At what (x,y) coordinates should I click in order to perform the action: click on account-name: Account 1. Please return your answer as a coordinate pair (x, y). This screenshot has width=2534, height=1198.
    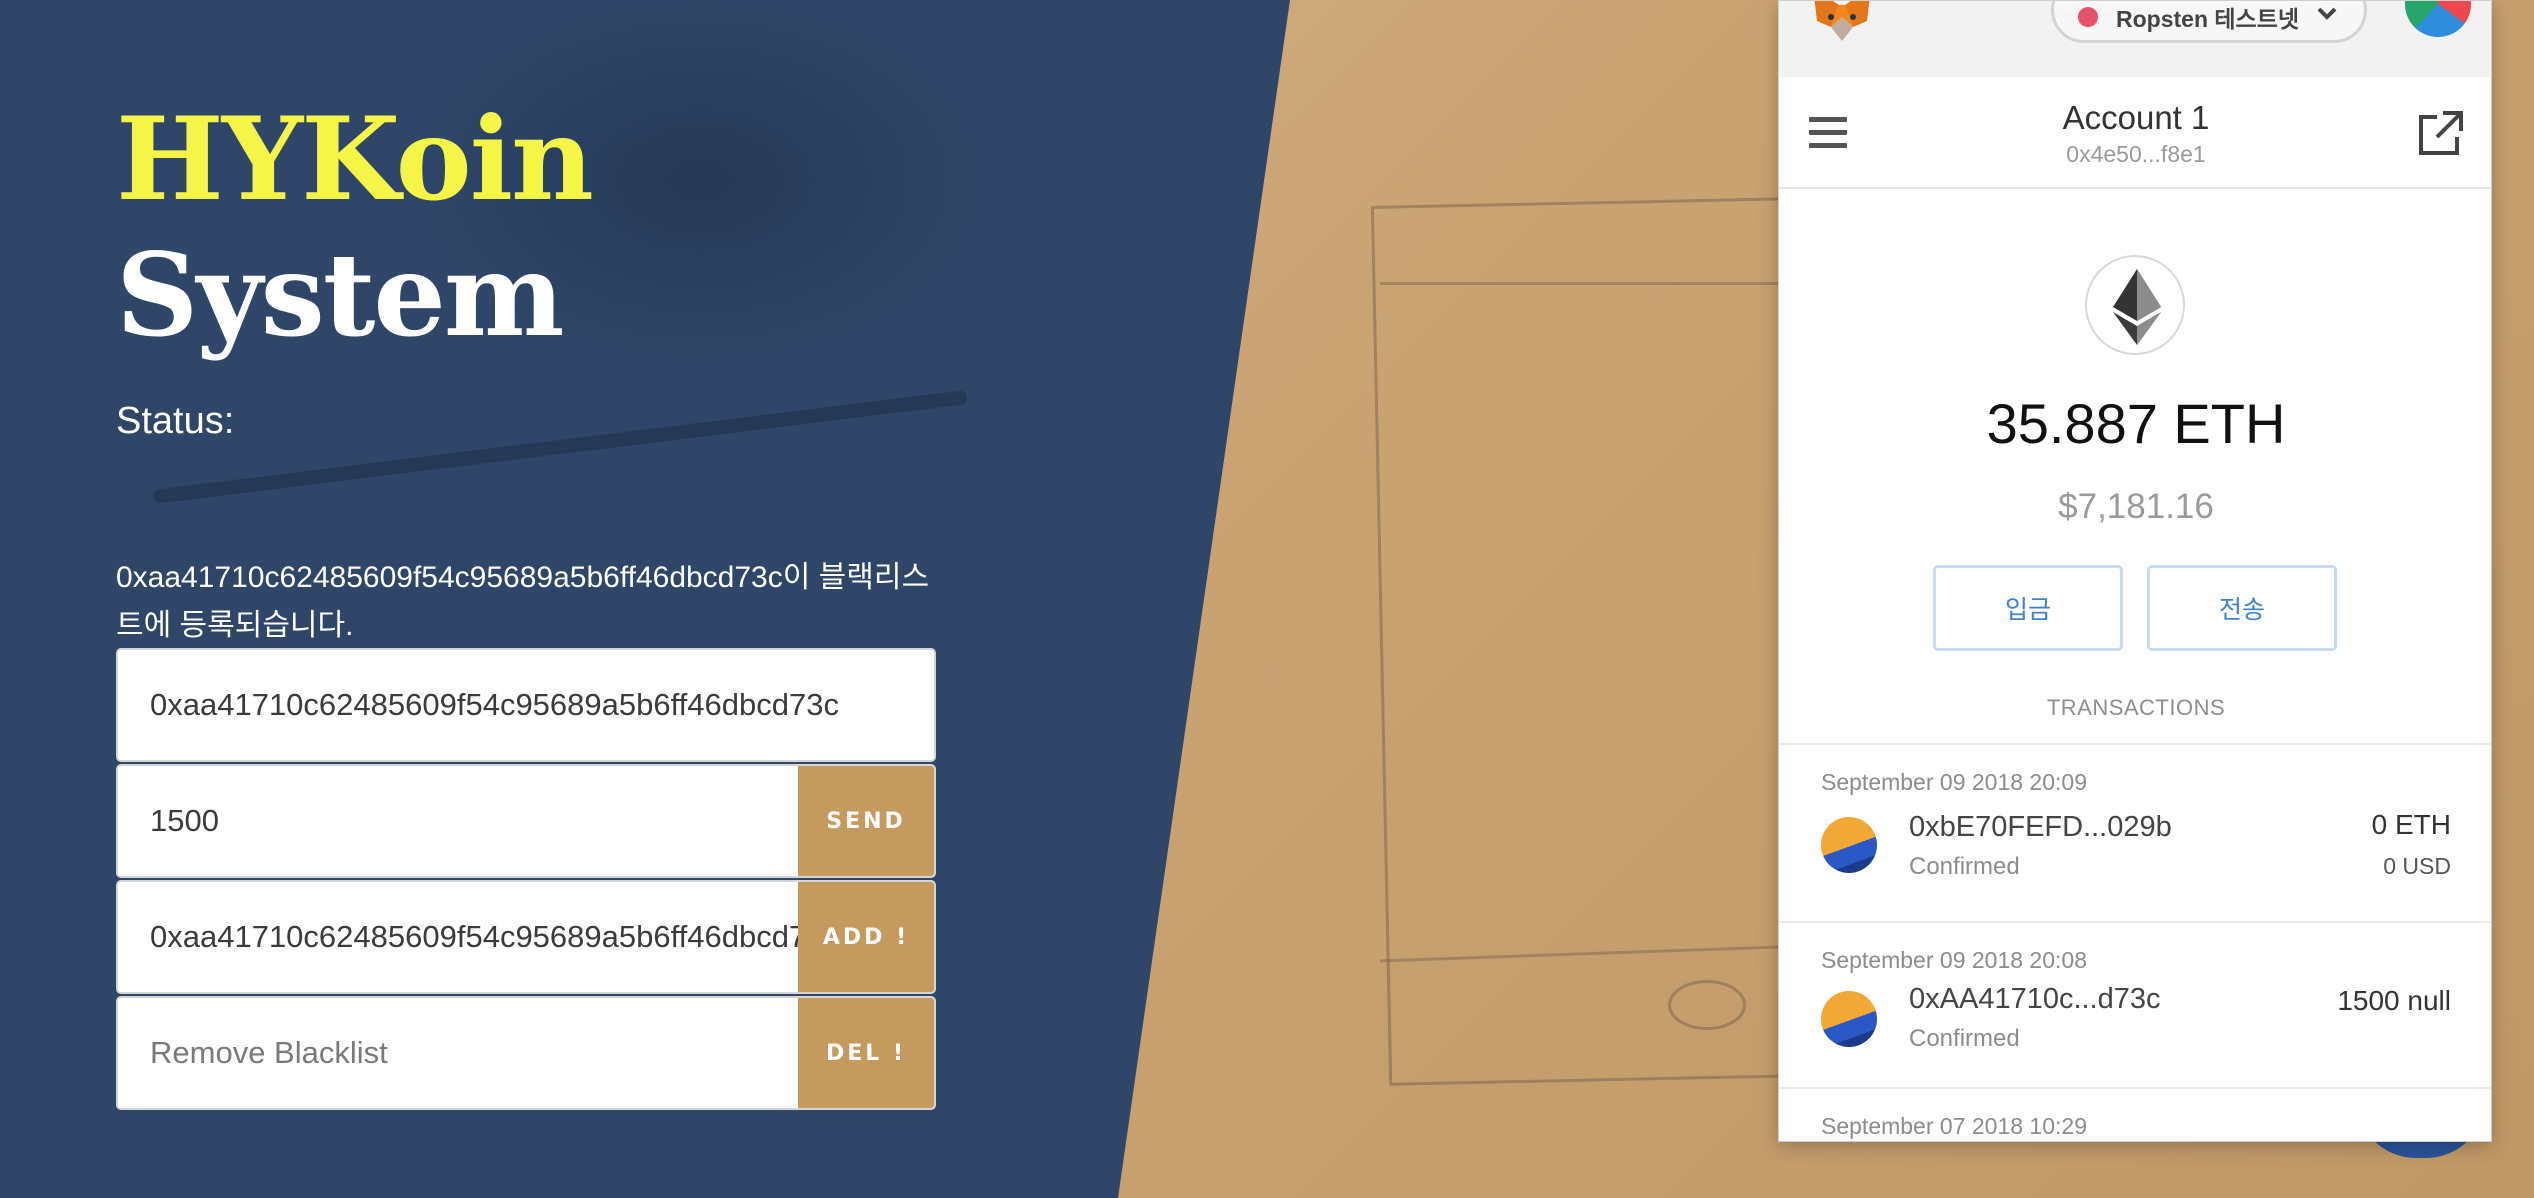
    Looking at the image, I should click on (2135, 118).